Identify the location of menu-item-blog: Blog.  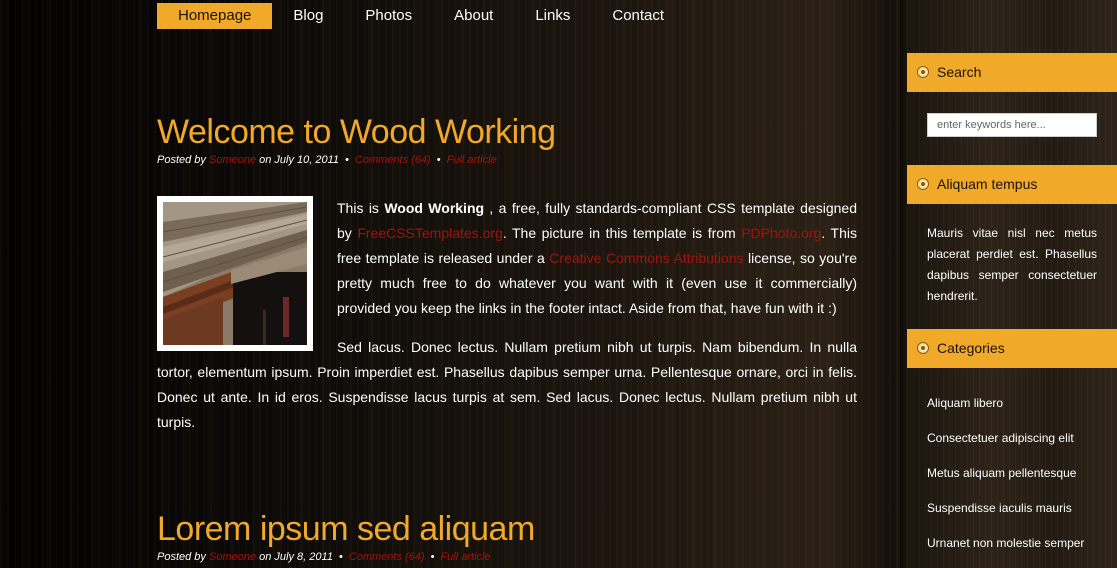
(308, 16).